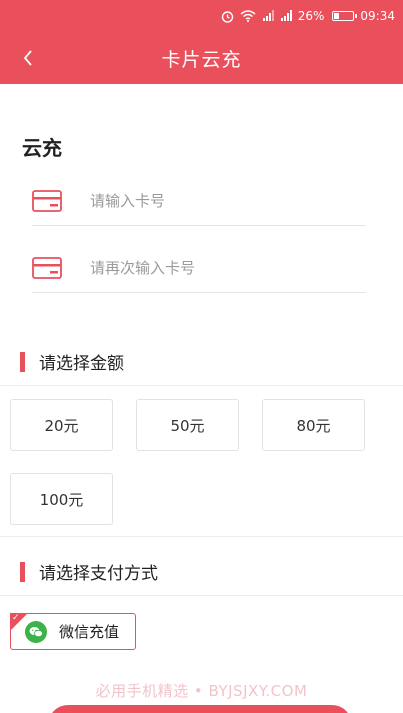 Image resolution: width=403 pixels, height=713 pixels. What do you see at coordinates (42, 148) in the screenshot?
I see `section-title: 云充` at bounding box center [42, 148].